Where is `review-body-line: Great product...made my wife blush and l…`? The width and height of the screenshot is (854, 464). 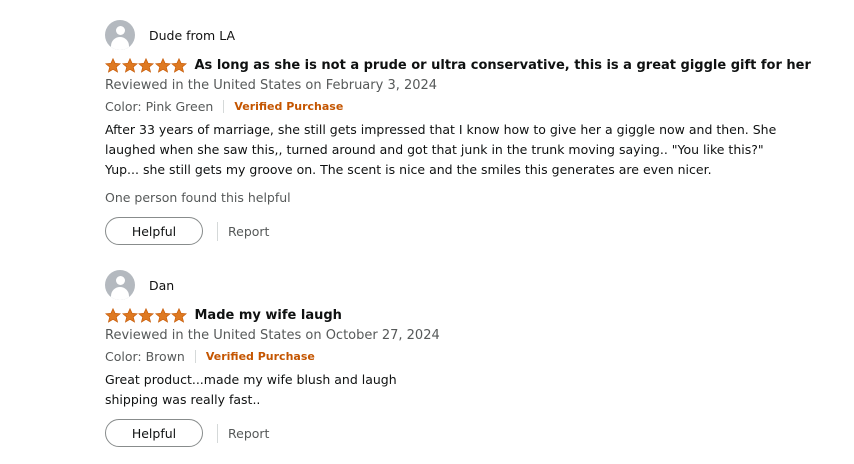
review-body-line: Great product...made my wife blush and l… is located at coordinates (251, 379).